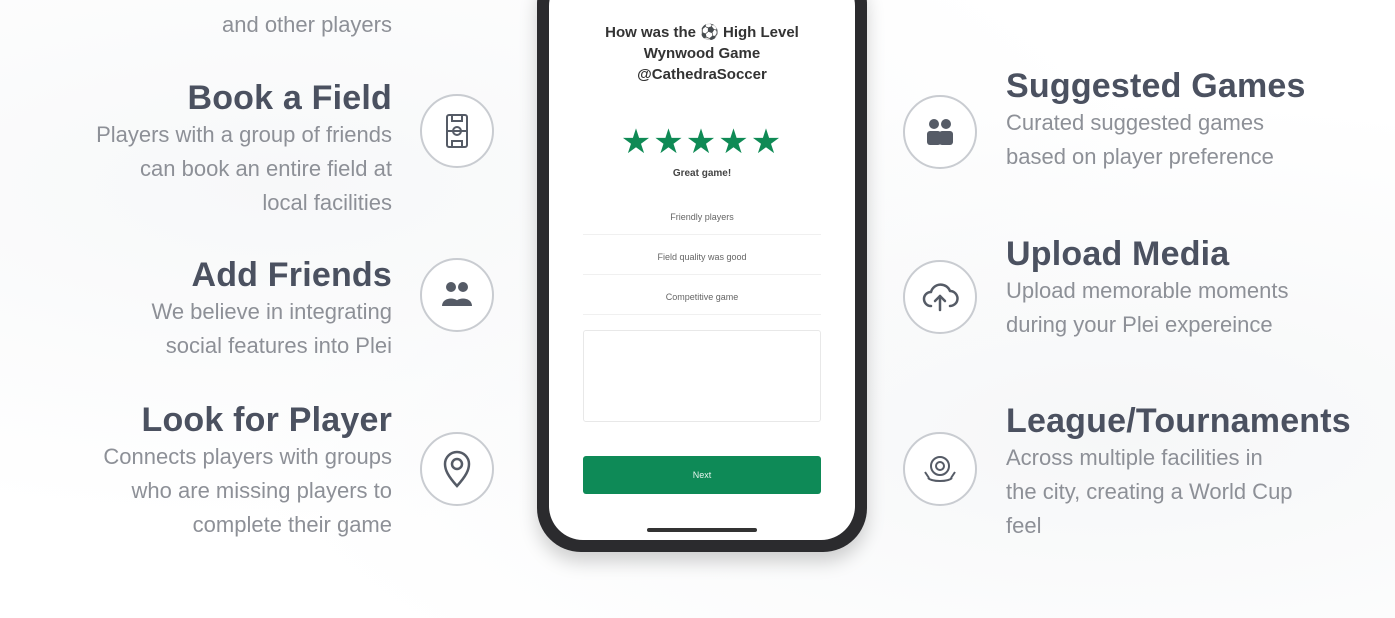  Describe the element at coordinates (1134, 457) in the screenshot. I see `feature-desc-line: Across multiple facilities in` at that location.